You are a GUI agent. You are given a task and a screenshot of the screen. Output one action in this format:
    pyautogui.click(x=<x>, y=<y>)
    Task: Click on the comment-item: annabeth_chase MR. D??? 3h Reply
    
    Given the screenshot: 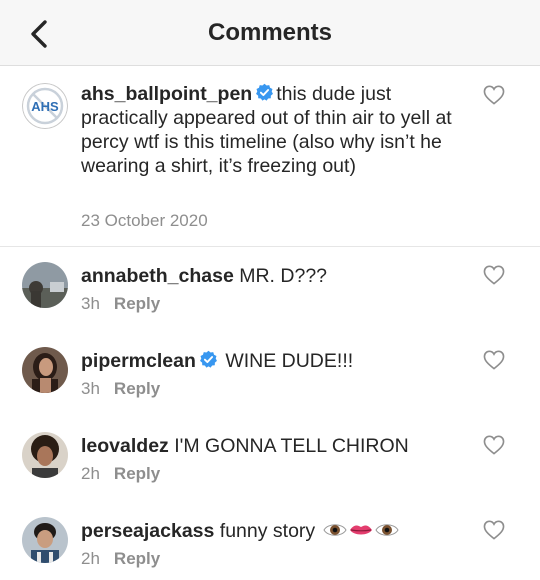 What is the action you would take?
    pyautogui.click(x=270, y=289)
    